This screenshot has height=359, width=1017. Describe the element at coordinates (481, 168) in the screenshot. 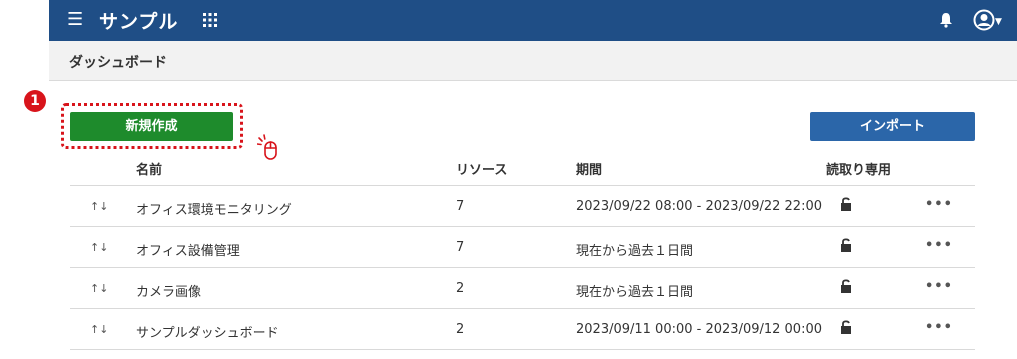

I see `column-resource-header: リソース` at that location.